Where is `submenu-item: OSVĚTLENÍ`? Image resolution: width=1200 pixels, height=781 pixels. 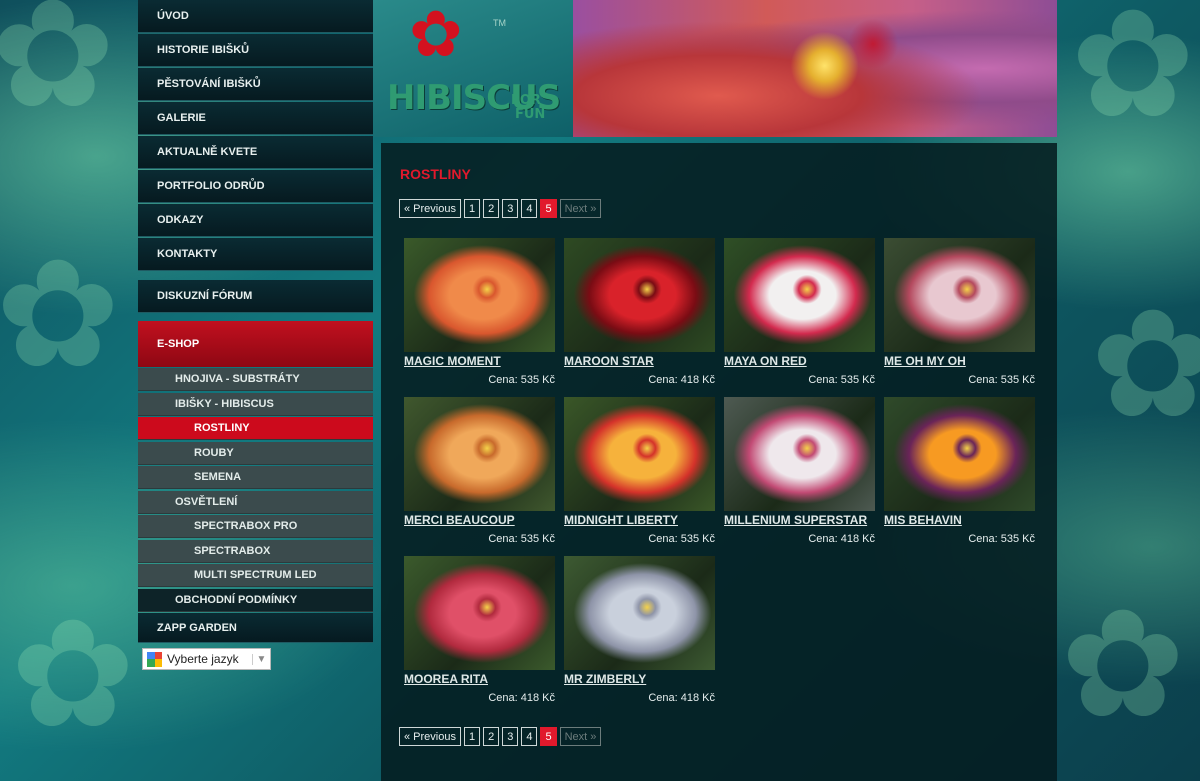 submenu-item: OSVĚTLENÍ is located at coordinates (255, 502).